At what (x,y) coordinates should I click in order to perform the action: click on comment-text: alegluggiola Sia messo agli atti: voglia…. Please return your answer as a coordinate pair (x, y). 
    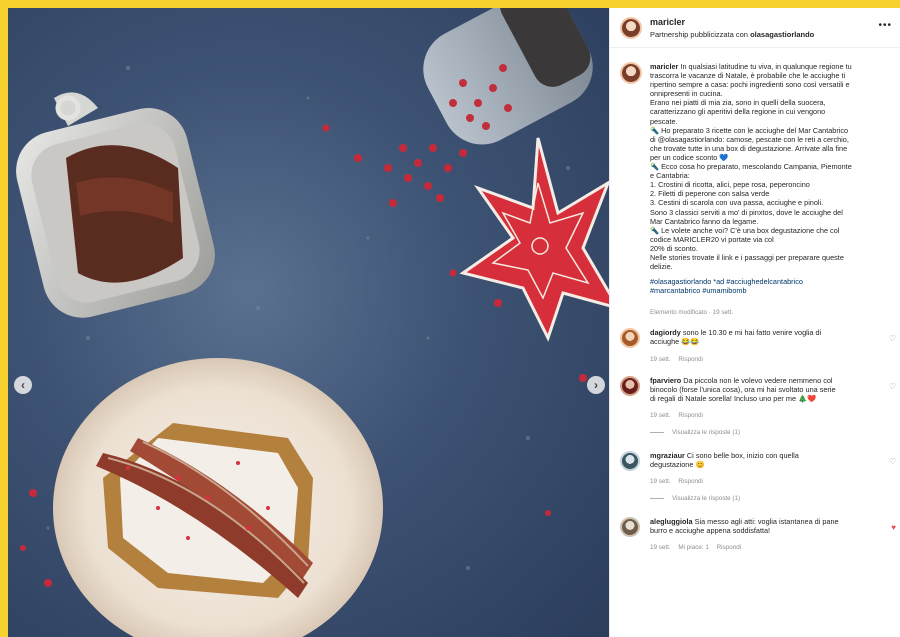
    Looking at the image, I should click on (765, 526).